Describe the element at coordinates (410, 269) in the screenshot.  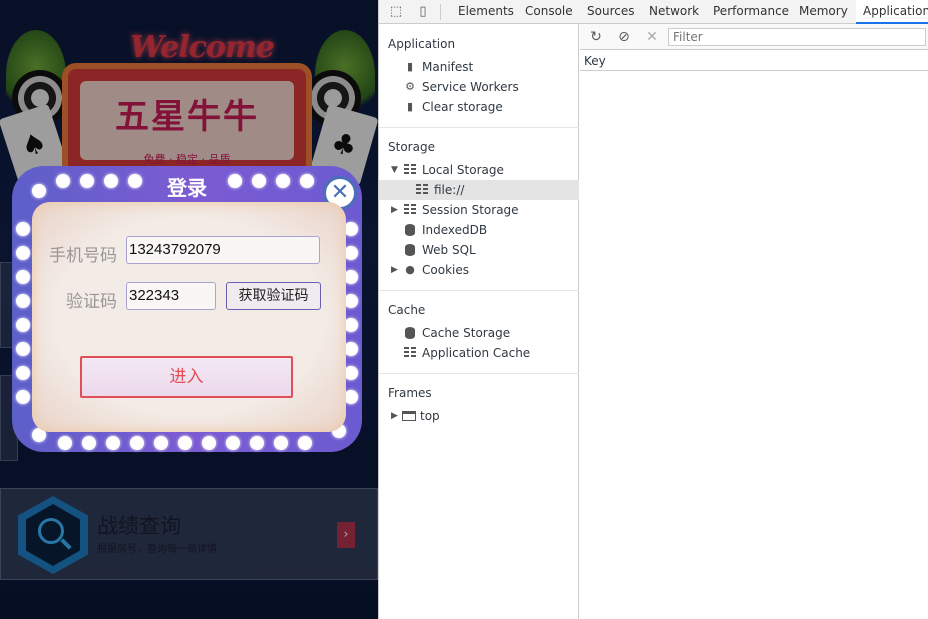
I see `cookie-icon: ●` at that location.